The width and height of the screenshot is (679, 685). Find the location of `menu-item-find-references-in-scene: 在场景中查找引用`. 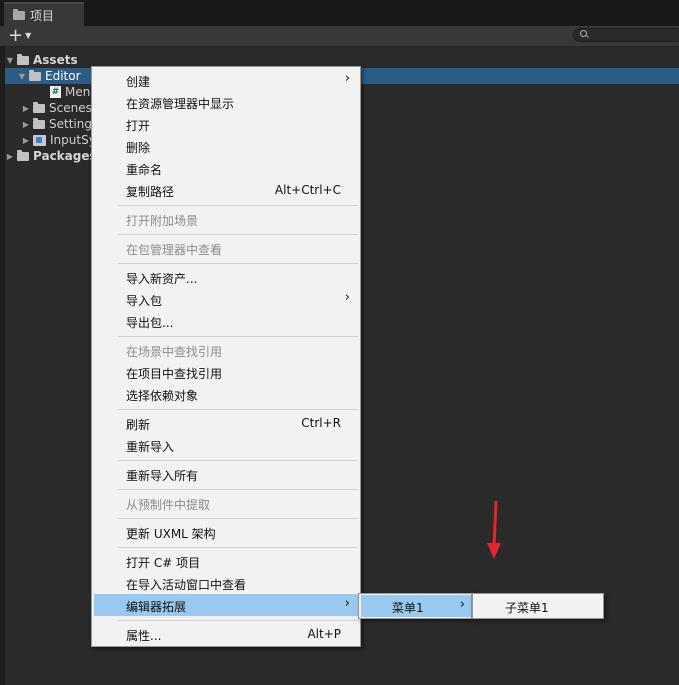

menu-item-find-references-in-scene: 在场景中查找引用 is located at coordinates (226, 350).